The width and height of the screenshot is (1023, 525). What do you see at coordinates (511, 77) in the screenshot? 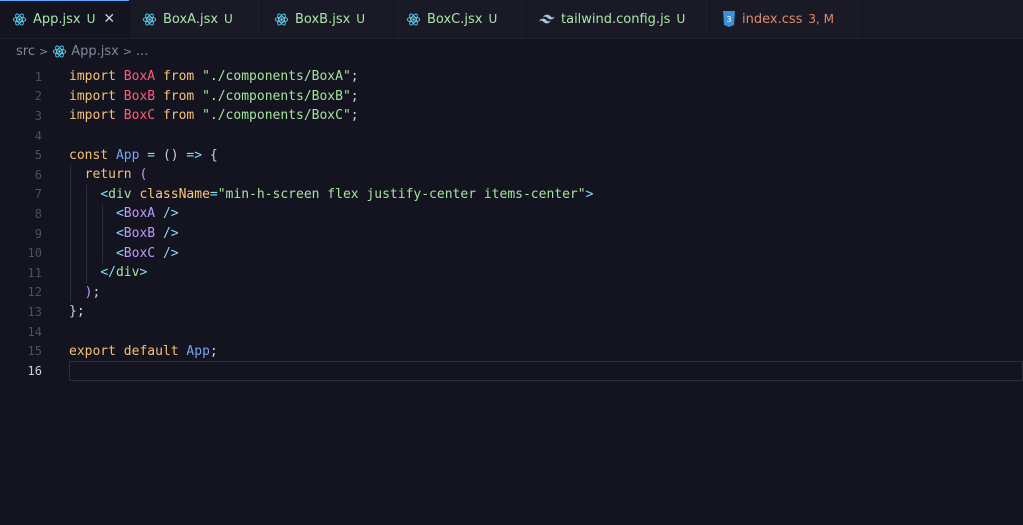
I see `code-line: 1 import BoxA from "./components/BoxA";` at bounding box center [511, 77].